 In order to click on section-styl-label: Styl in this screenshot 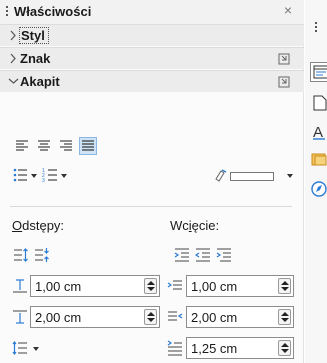, I will do `click(34, 35)`.